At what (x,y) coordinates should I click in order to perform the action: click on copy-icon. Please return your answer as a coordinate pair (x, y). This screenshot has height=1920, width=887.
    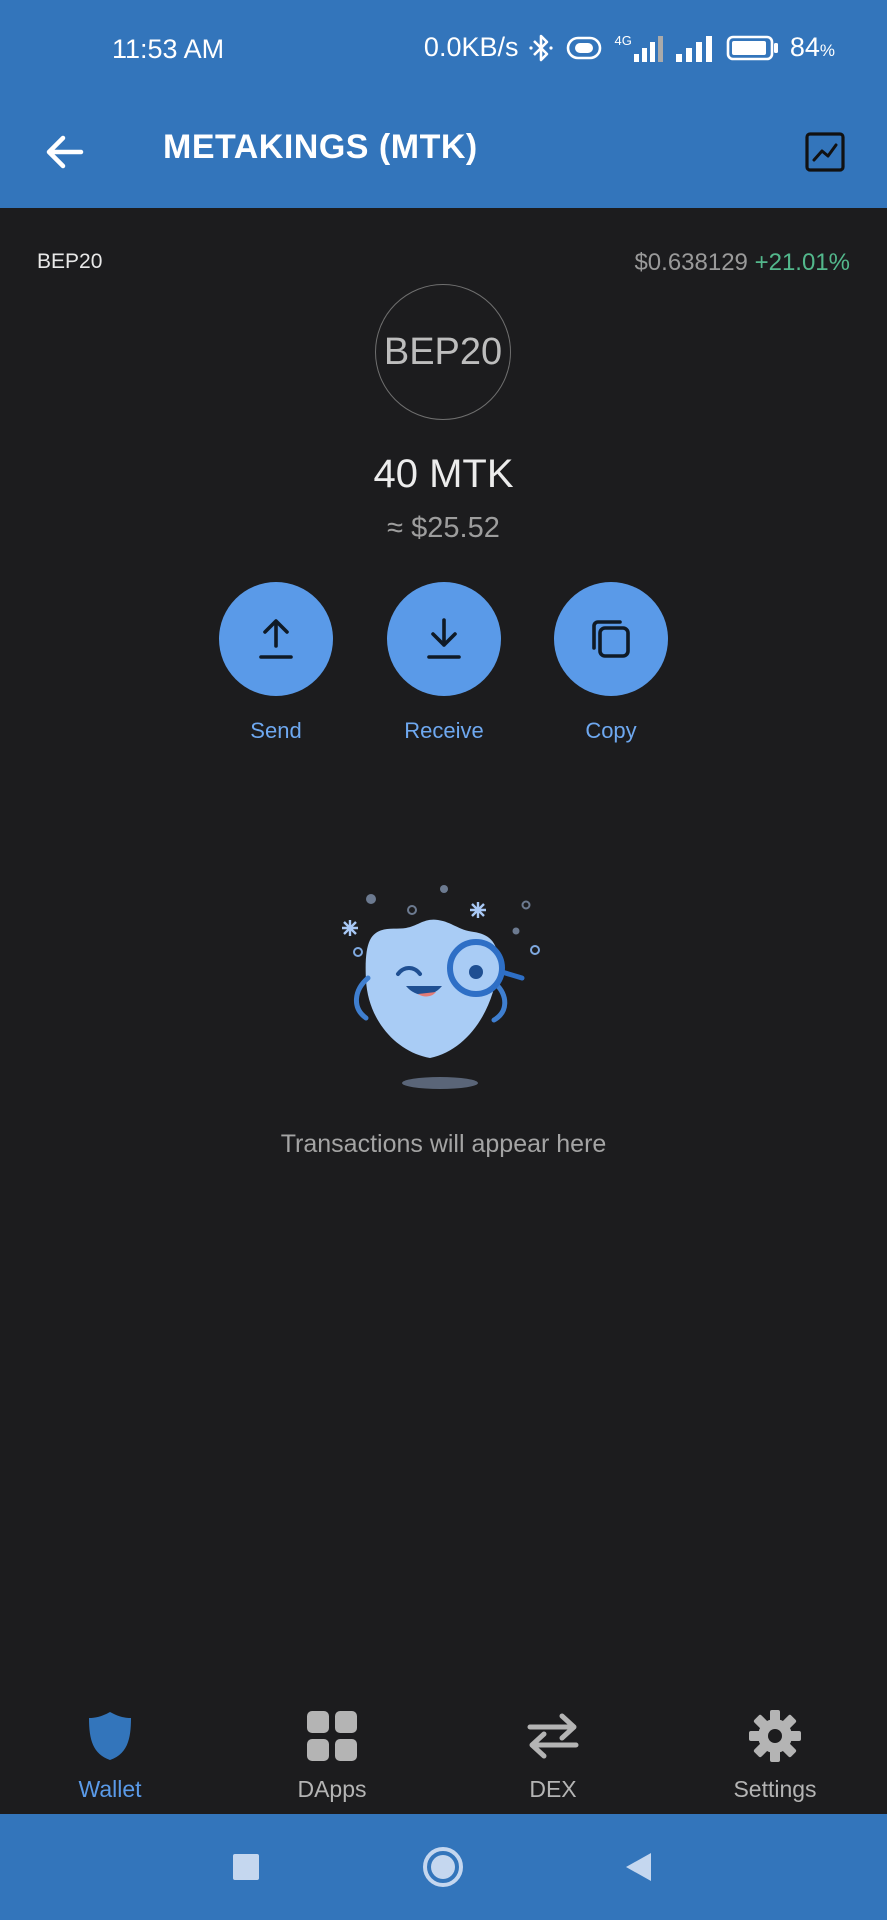
    Looking at the image, I should click on (611, 639).